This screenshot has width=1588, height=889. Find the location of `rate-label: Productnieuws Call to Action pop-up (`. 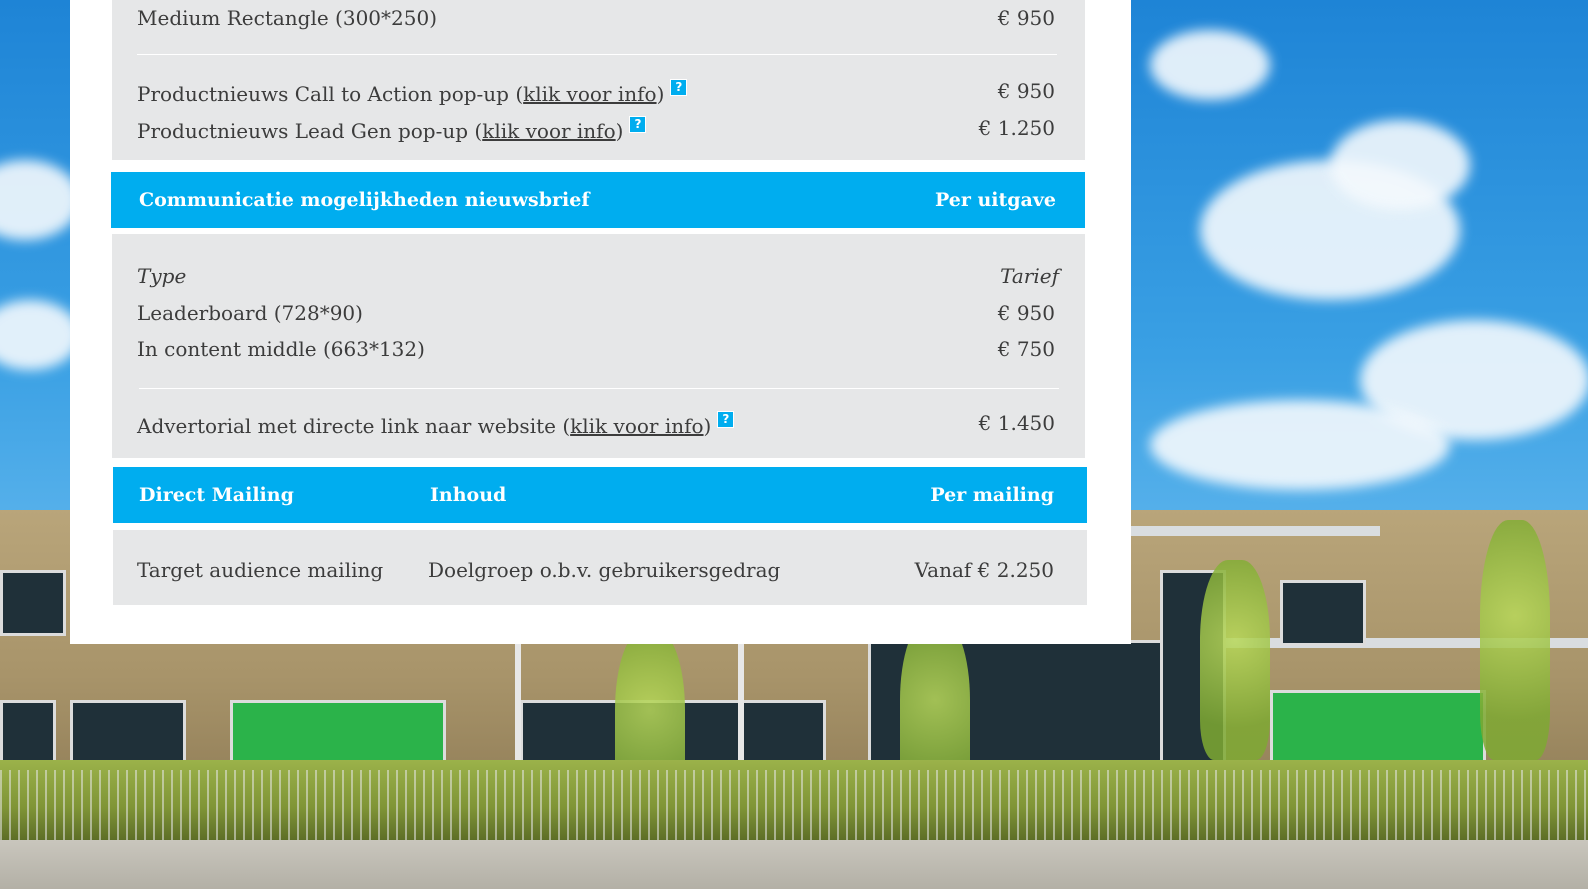

rate-label: Productnieuws Call to Action pop-up ( is located at coordinates (330, 94).